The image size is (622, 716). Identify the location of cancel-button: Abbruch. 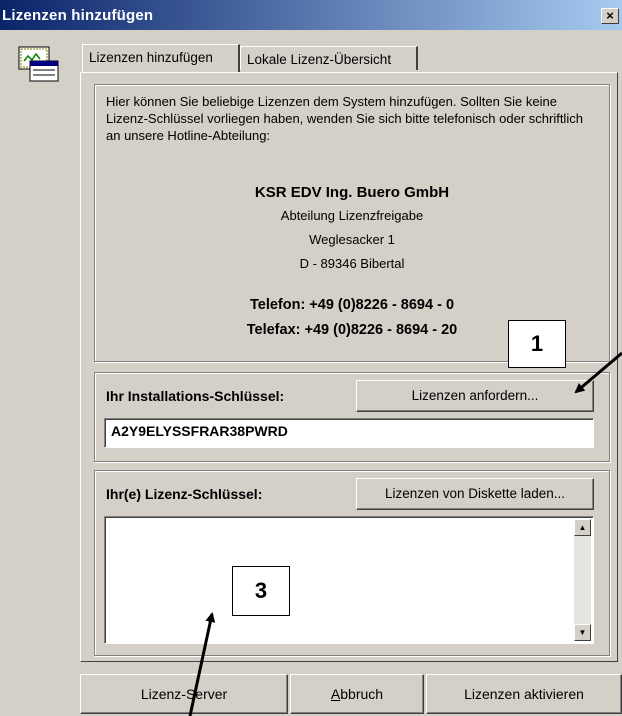
(357, 694).